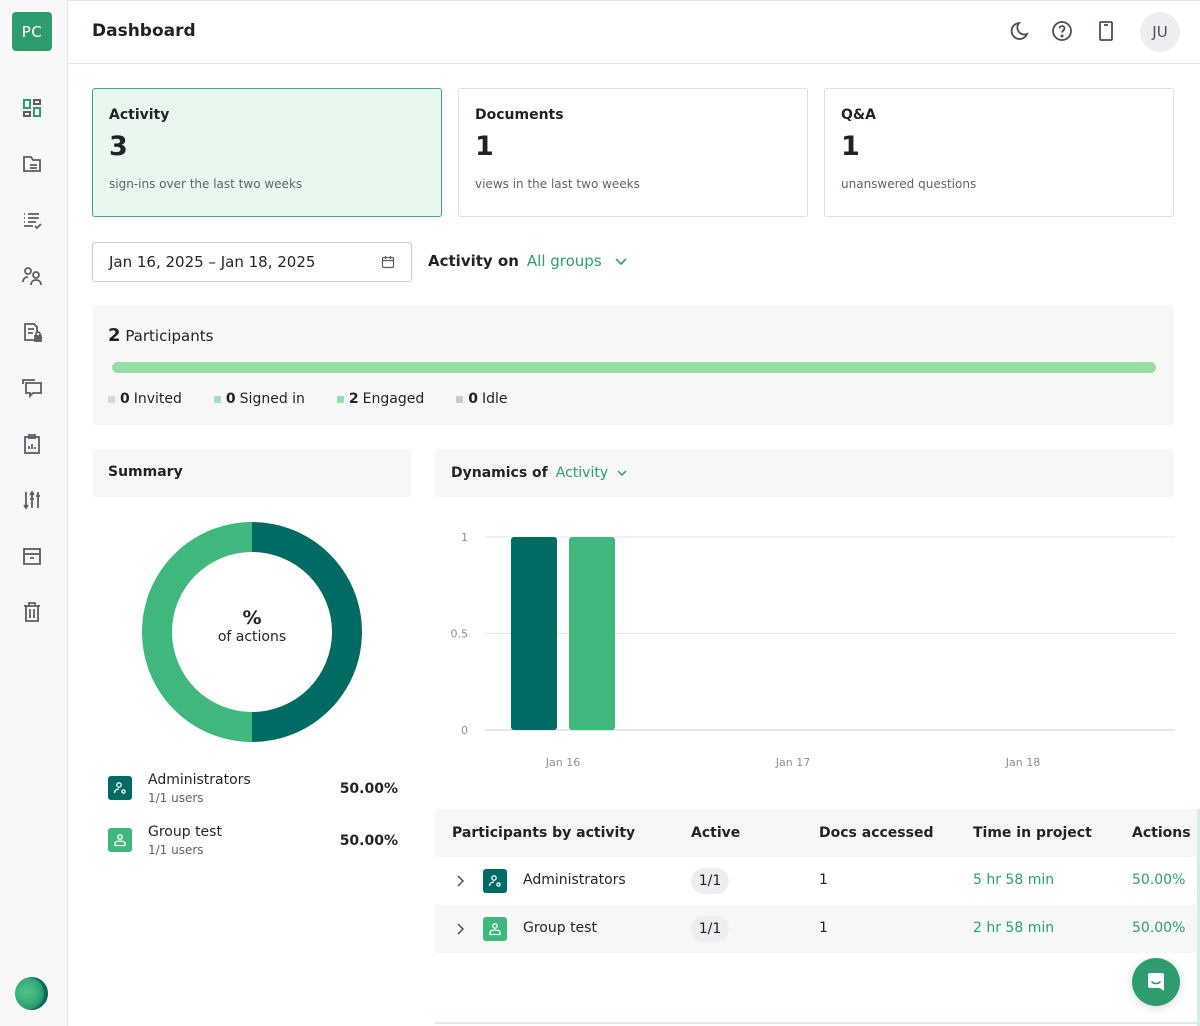  Describe the element at coordinates (999, 152) in the screenshot. I see `qa-card: Q&A 1 unanswered questions` at that location.